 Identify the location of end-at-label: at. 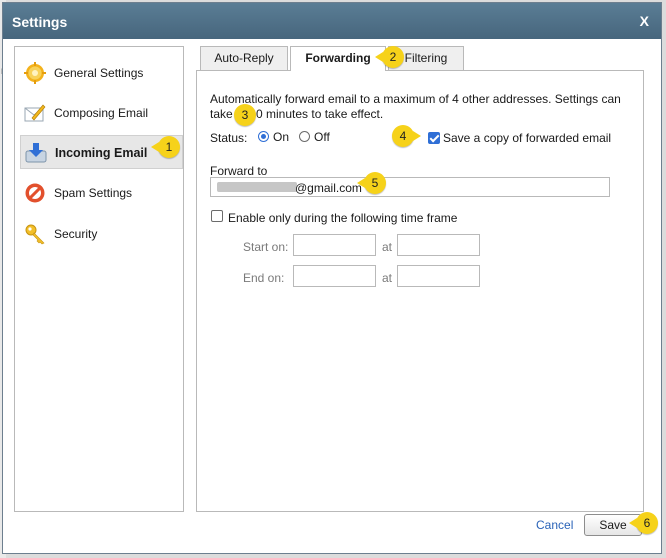
(387, 278).